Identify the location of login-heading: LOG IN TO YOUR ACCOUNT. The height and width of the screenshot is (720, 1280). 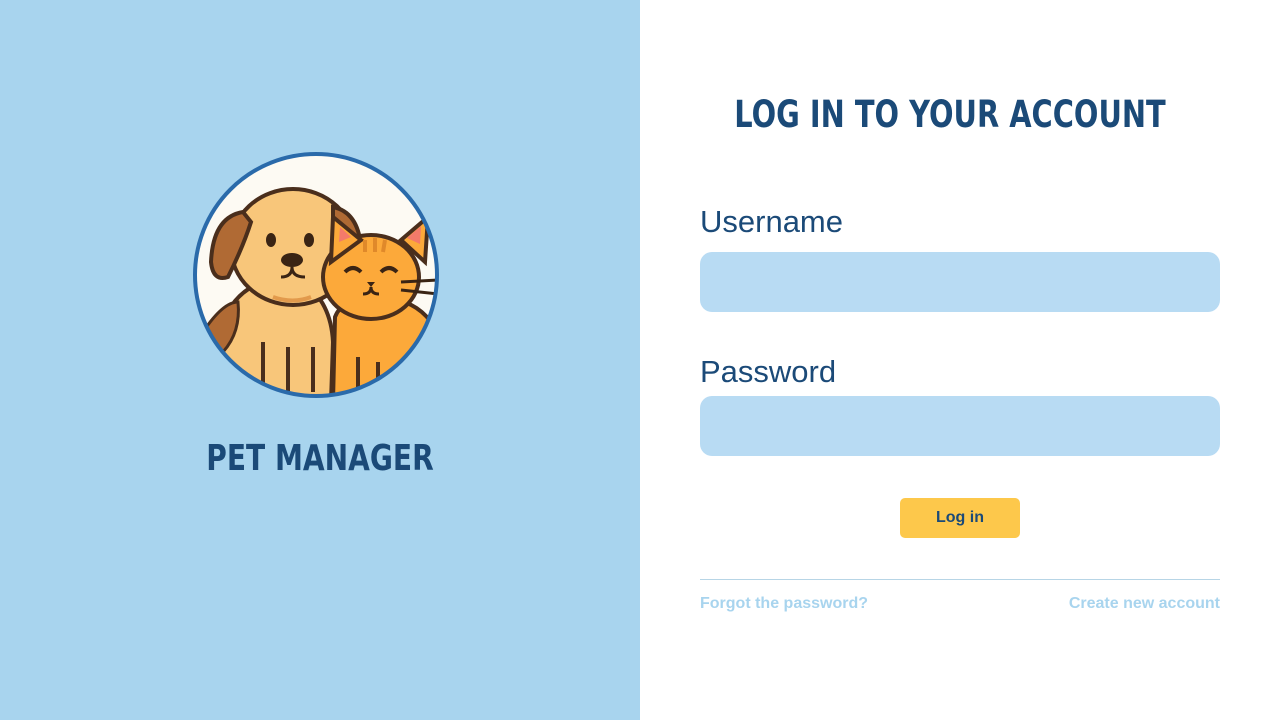
(950, 114).